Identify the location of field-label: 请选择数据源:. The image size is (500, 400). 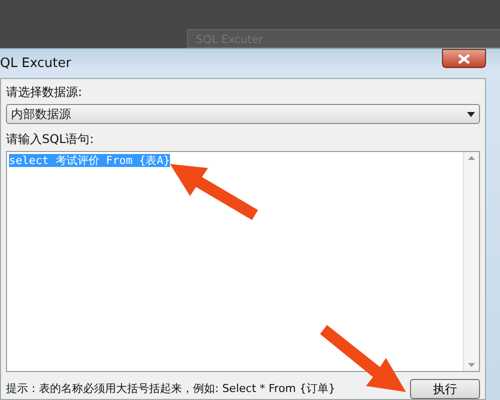
(45, 92).